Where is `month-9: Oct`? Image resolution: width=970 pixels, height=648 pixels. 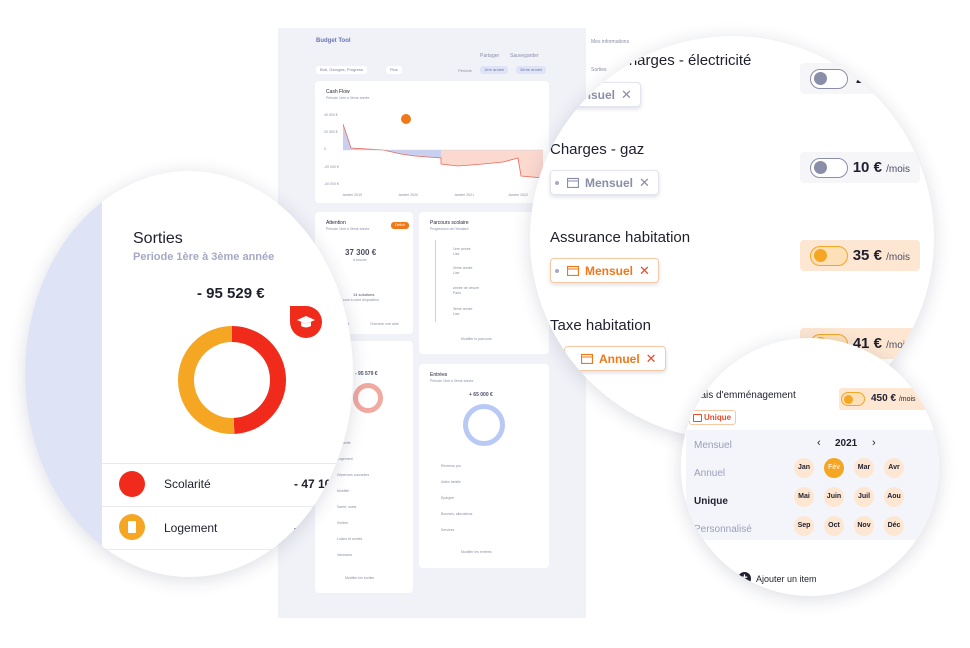
month-9: Oct is located at coordinates (834, 526).